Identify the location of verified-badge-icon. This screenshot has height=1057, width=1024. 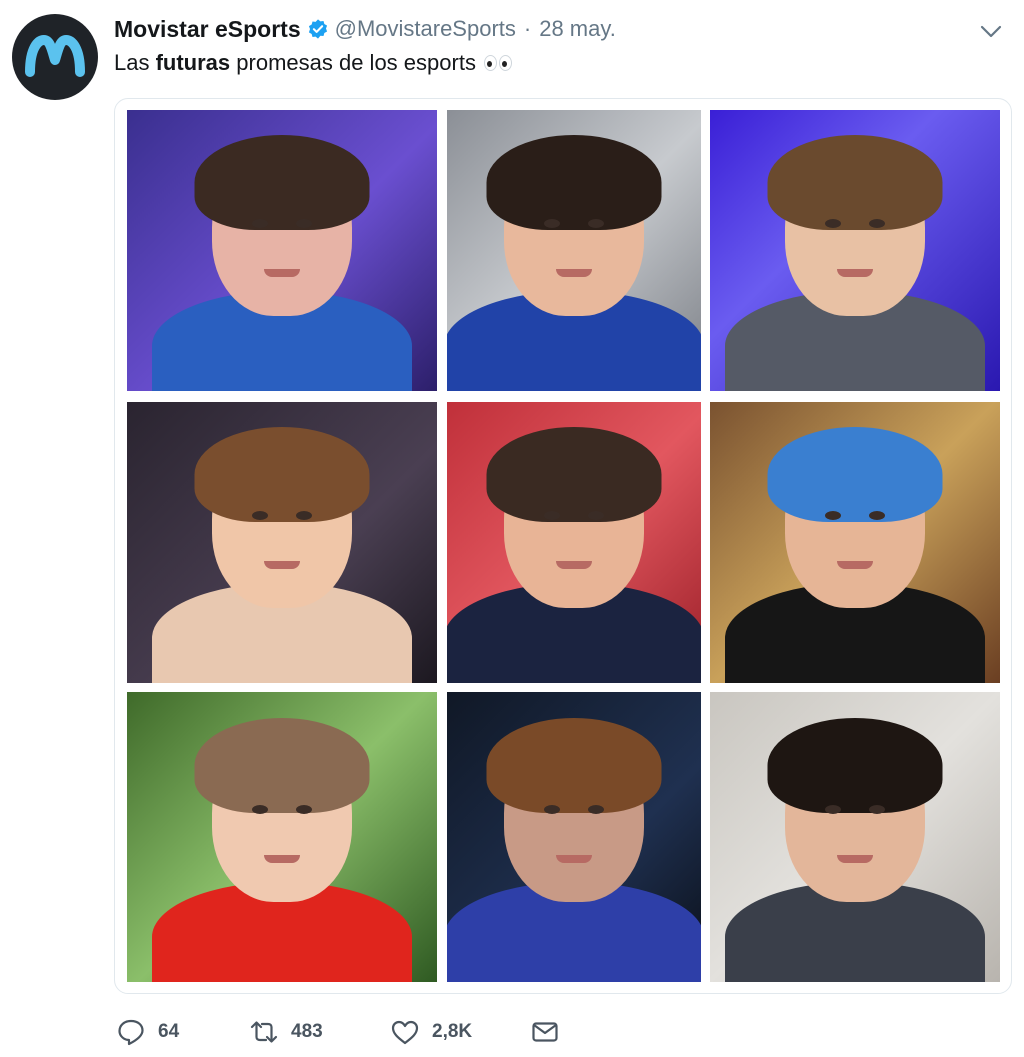
(317, 29).